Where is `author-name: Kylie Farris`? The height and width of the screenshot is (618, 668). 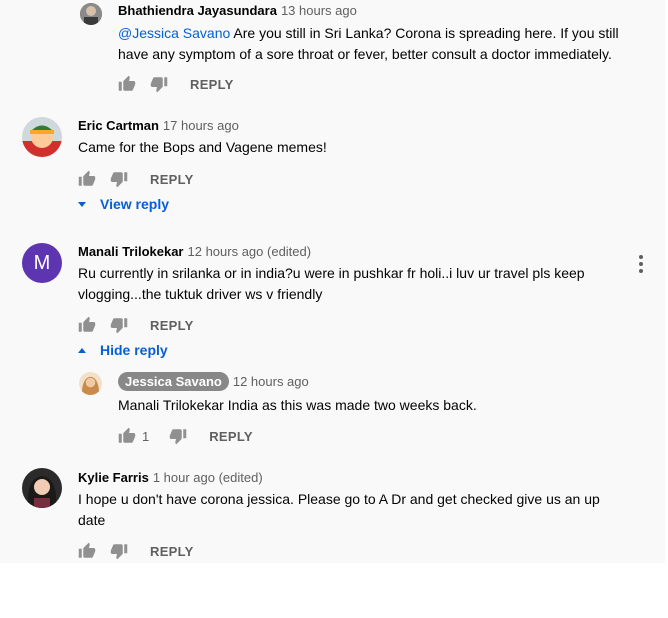
author-name: Kylie Farris is located at coordinates (113, 477).